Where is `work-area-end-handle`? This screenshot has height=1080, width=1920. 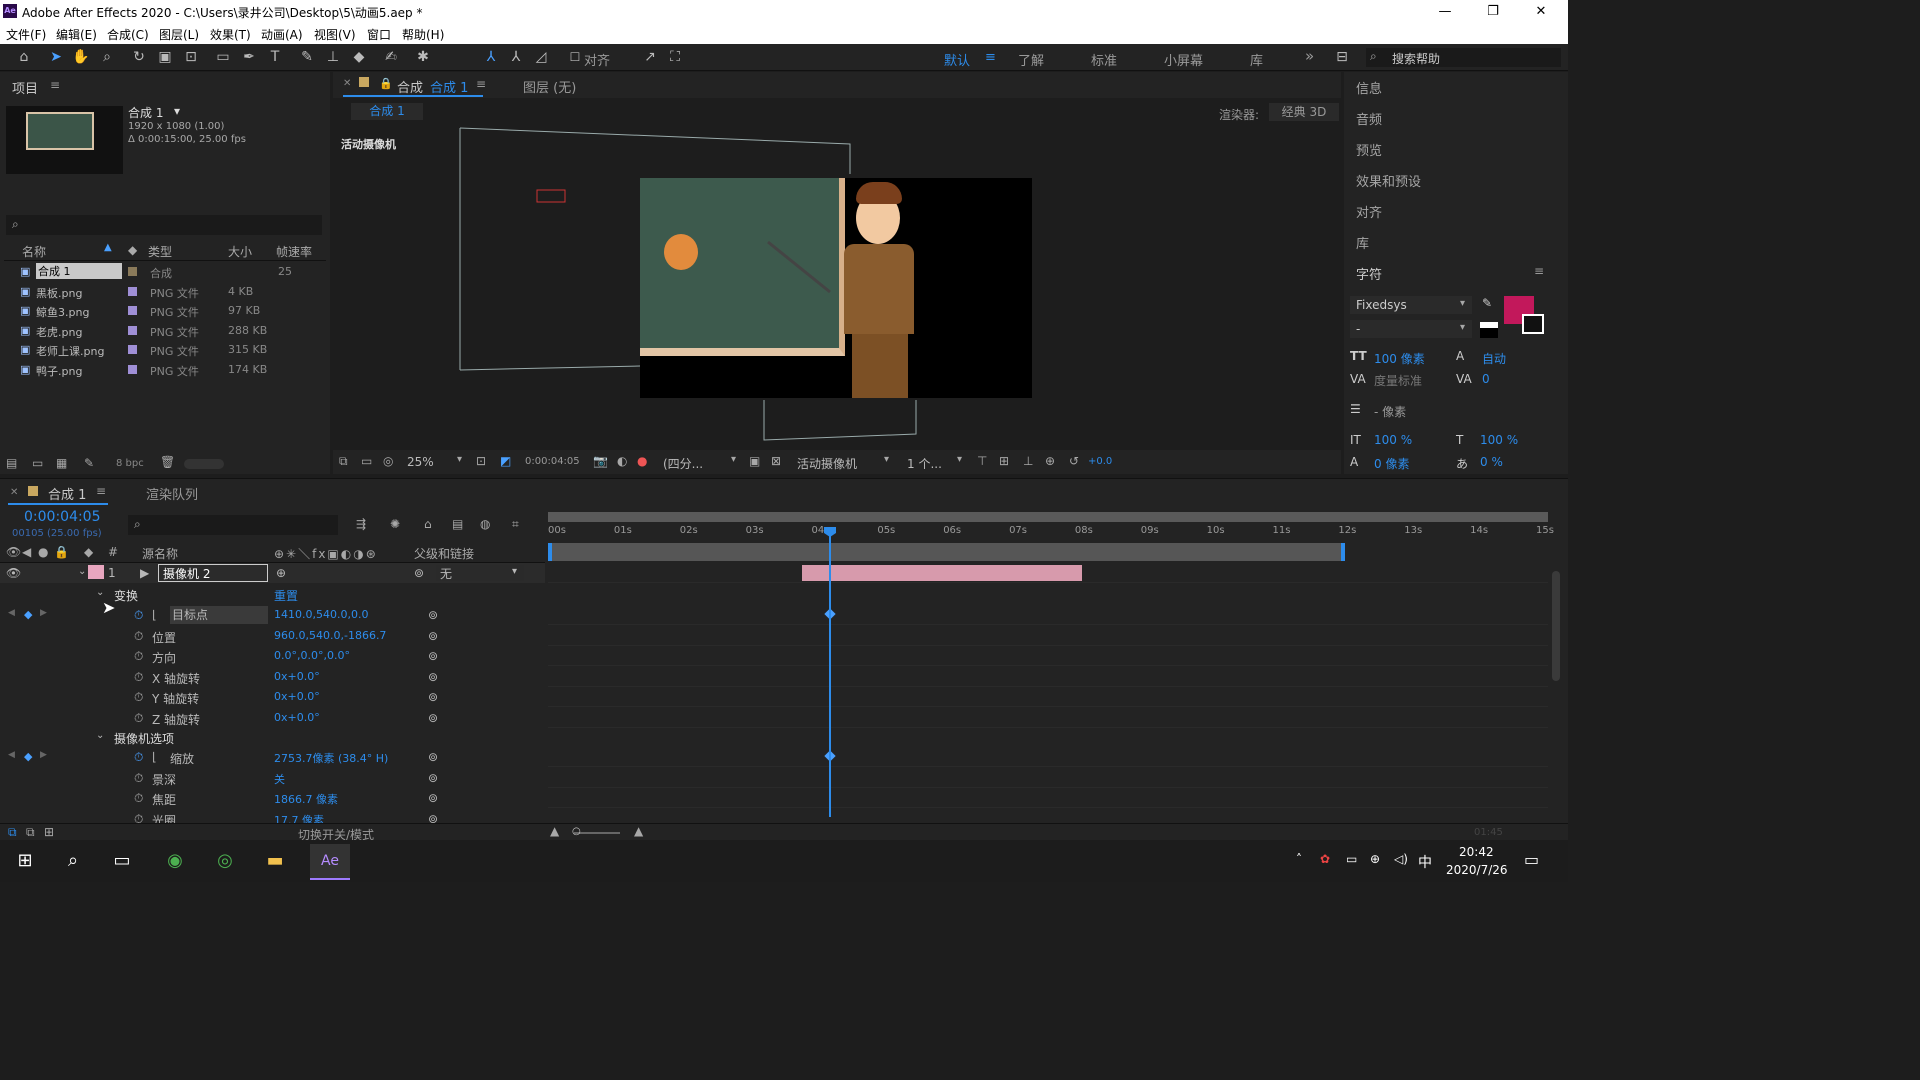 work-area-end-handle is located at coordinates (1343, 552).